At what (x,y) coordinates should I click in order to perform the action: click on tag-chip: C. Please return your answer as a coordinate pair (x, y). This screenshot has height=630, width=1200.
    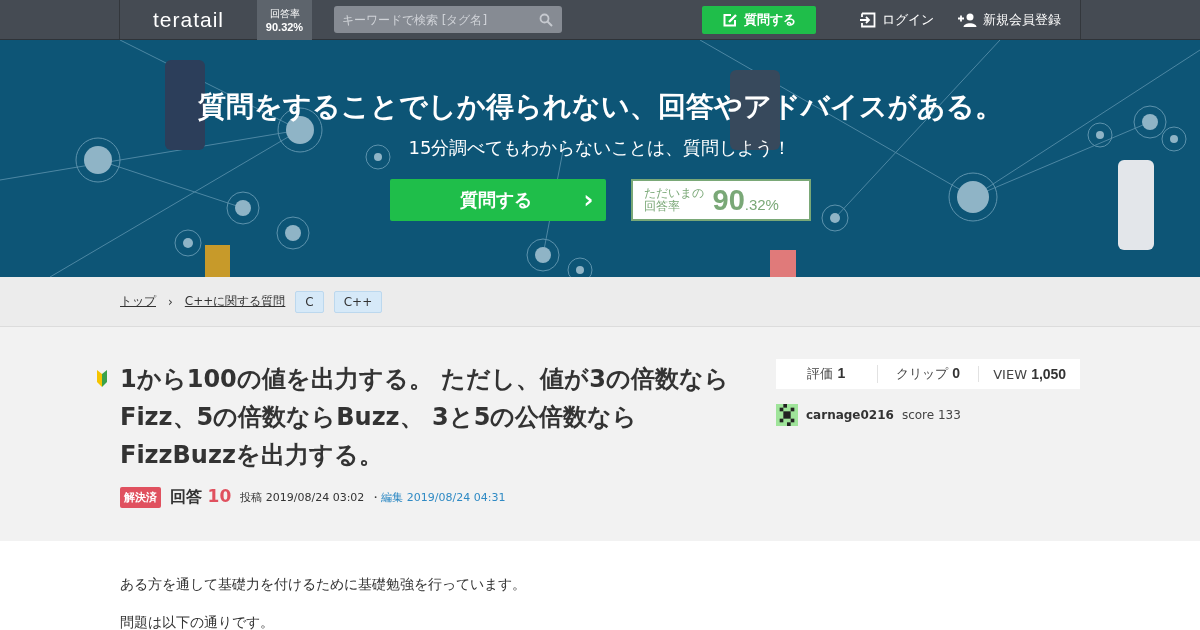
    Looking at the image, I should click on (309, 301).